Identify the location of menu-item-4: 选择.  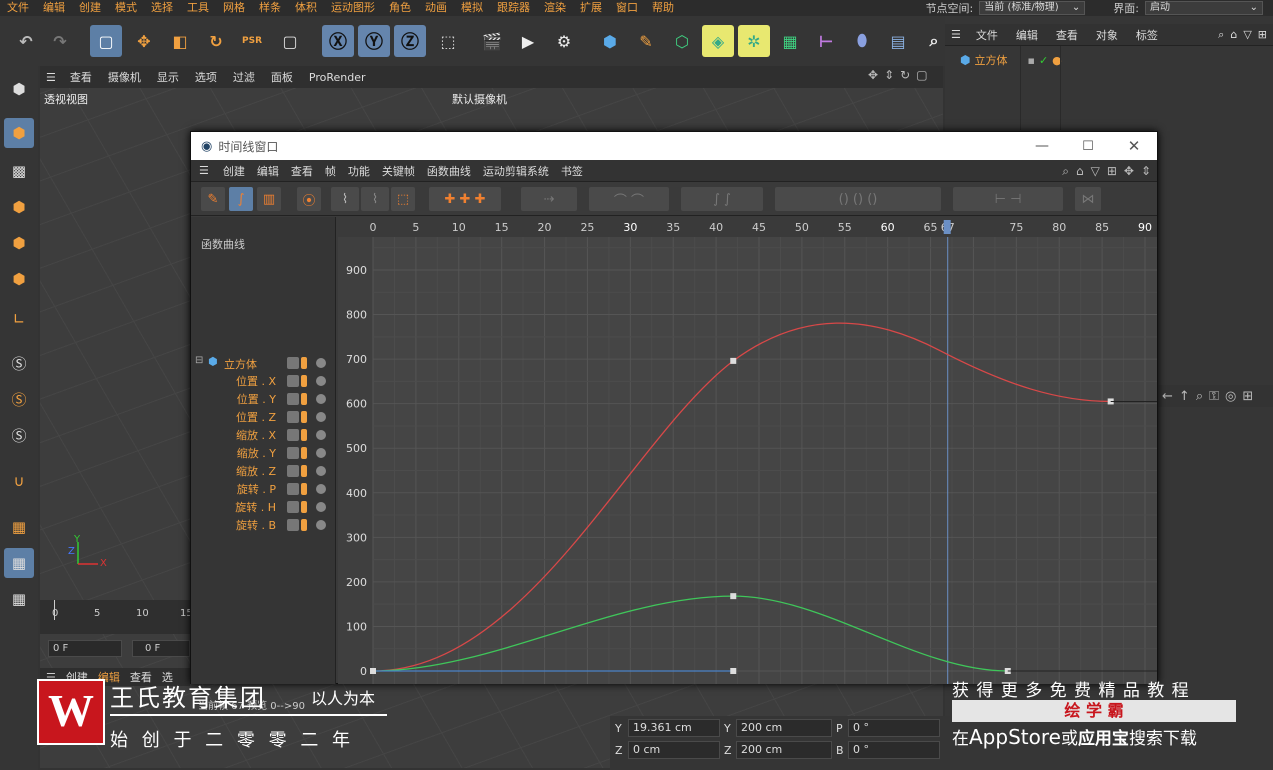
(162, 8).